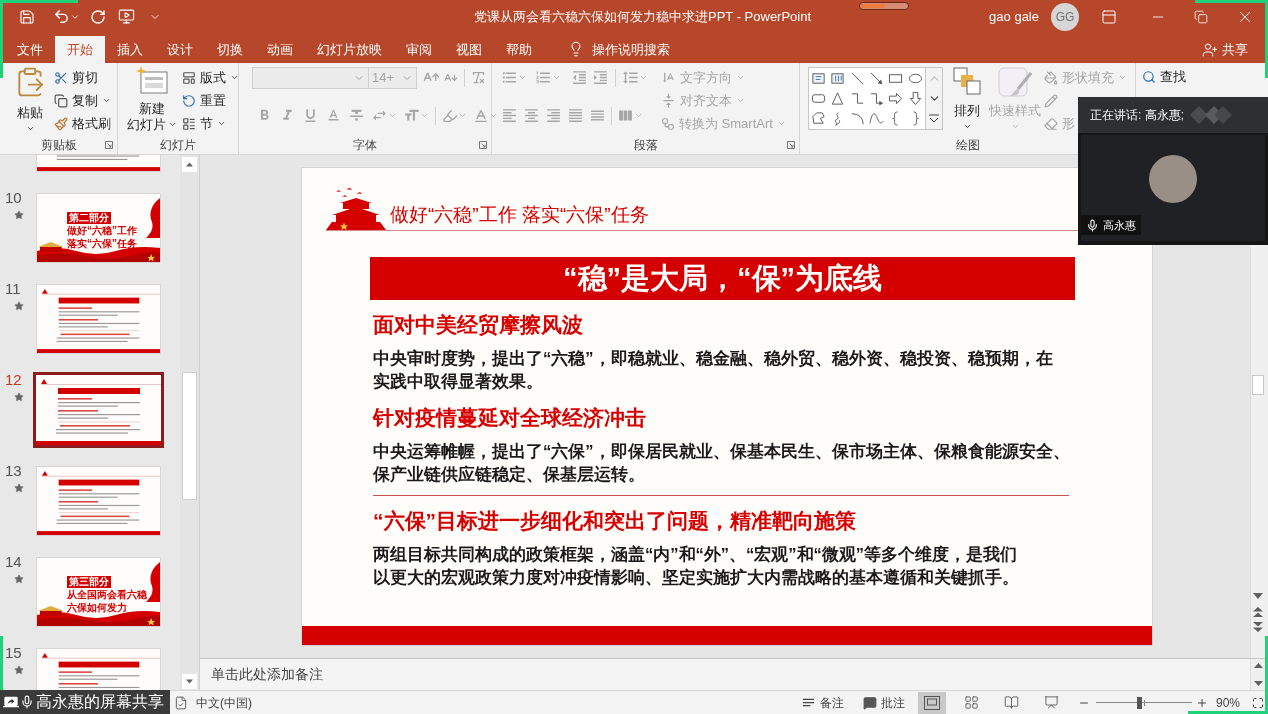  I want to click on slide-banner: “稳”是大局，“保”为底线, so click(722, 278).